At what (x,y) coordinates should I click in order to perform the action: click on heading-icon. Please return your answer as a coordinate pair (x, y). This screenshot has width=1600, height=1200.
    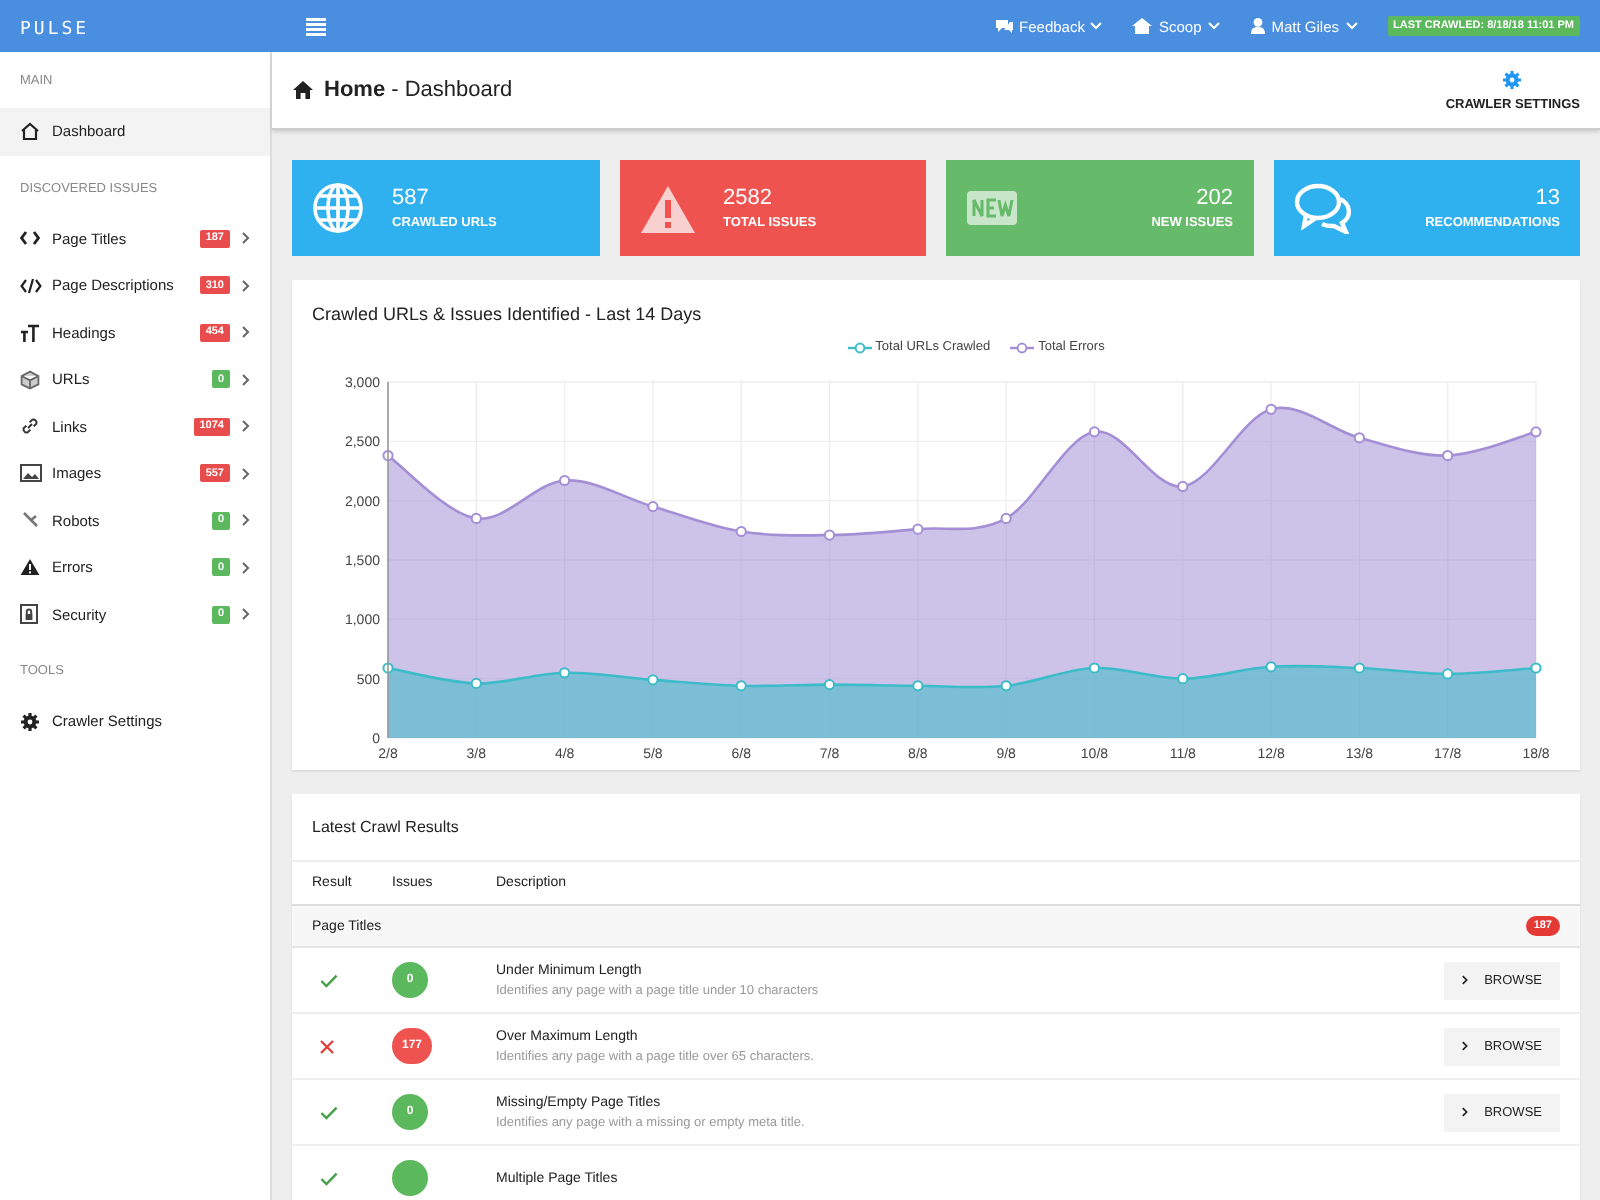
    Looking at the image, I should click on (30, 332).